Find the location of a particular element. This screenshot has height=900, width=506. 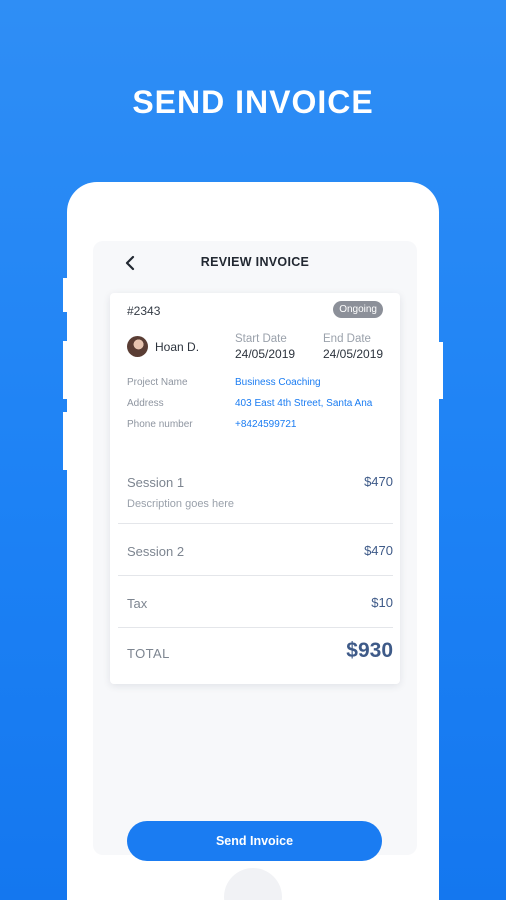

line-item-name: Session 2 is located at coordinates (156, 551).